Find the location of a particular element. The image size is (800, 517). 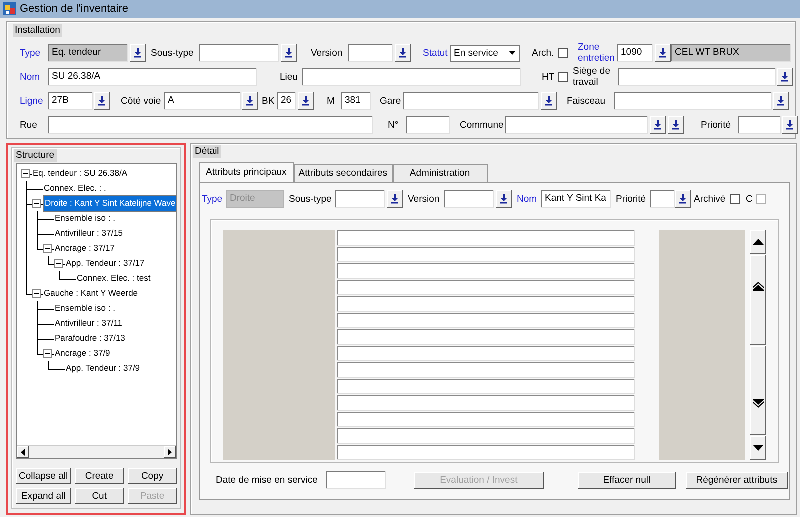

tree-item: App. Tendeur : 37/9 is located at coordinates (103, 368).